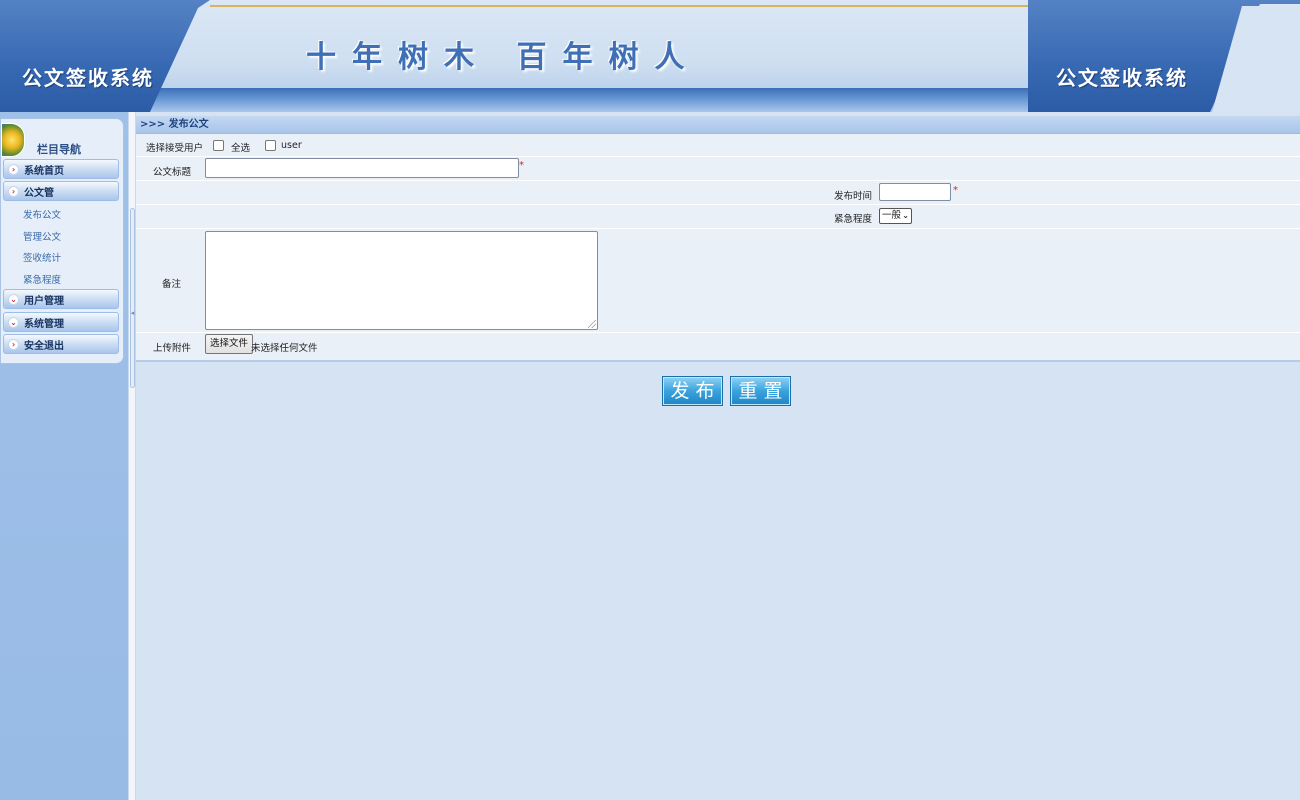 This screenshot has width=1300, height=800. I want to click on app-title-secondary: 公文签收系统, so click(1122, 78).